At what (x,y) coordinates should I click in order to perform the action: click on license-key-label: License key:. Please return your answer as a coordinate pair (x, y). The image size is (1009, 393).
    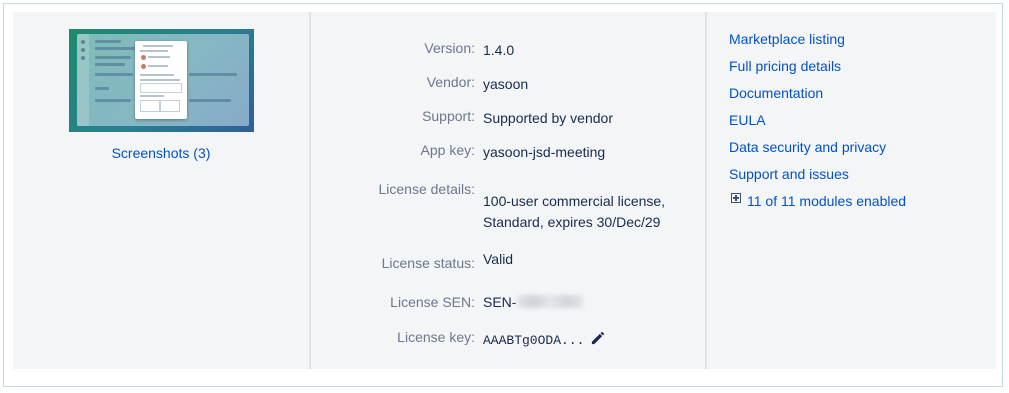
    Looking at the image, I should click on (436, 337).